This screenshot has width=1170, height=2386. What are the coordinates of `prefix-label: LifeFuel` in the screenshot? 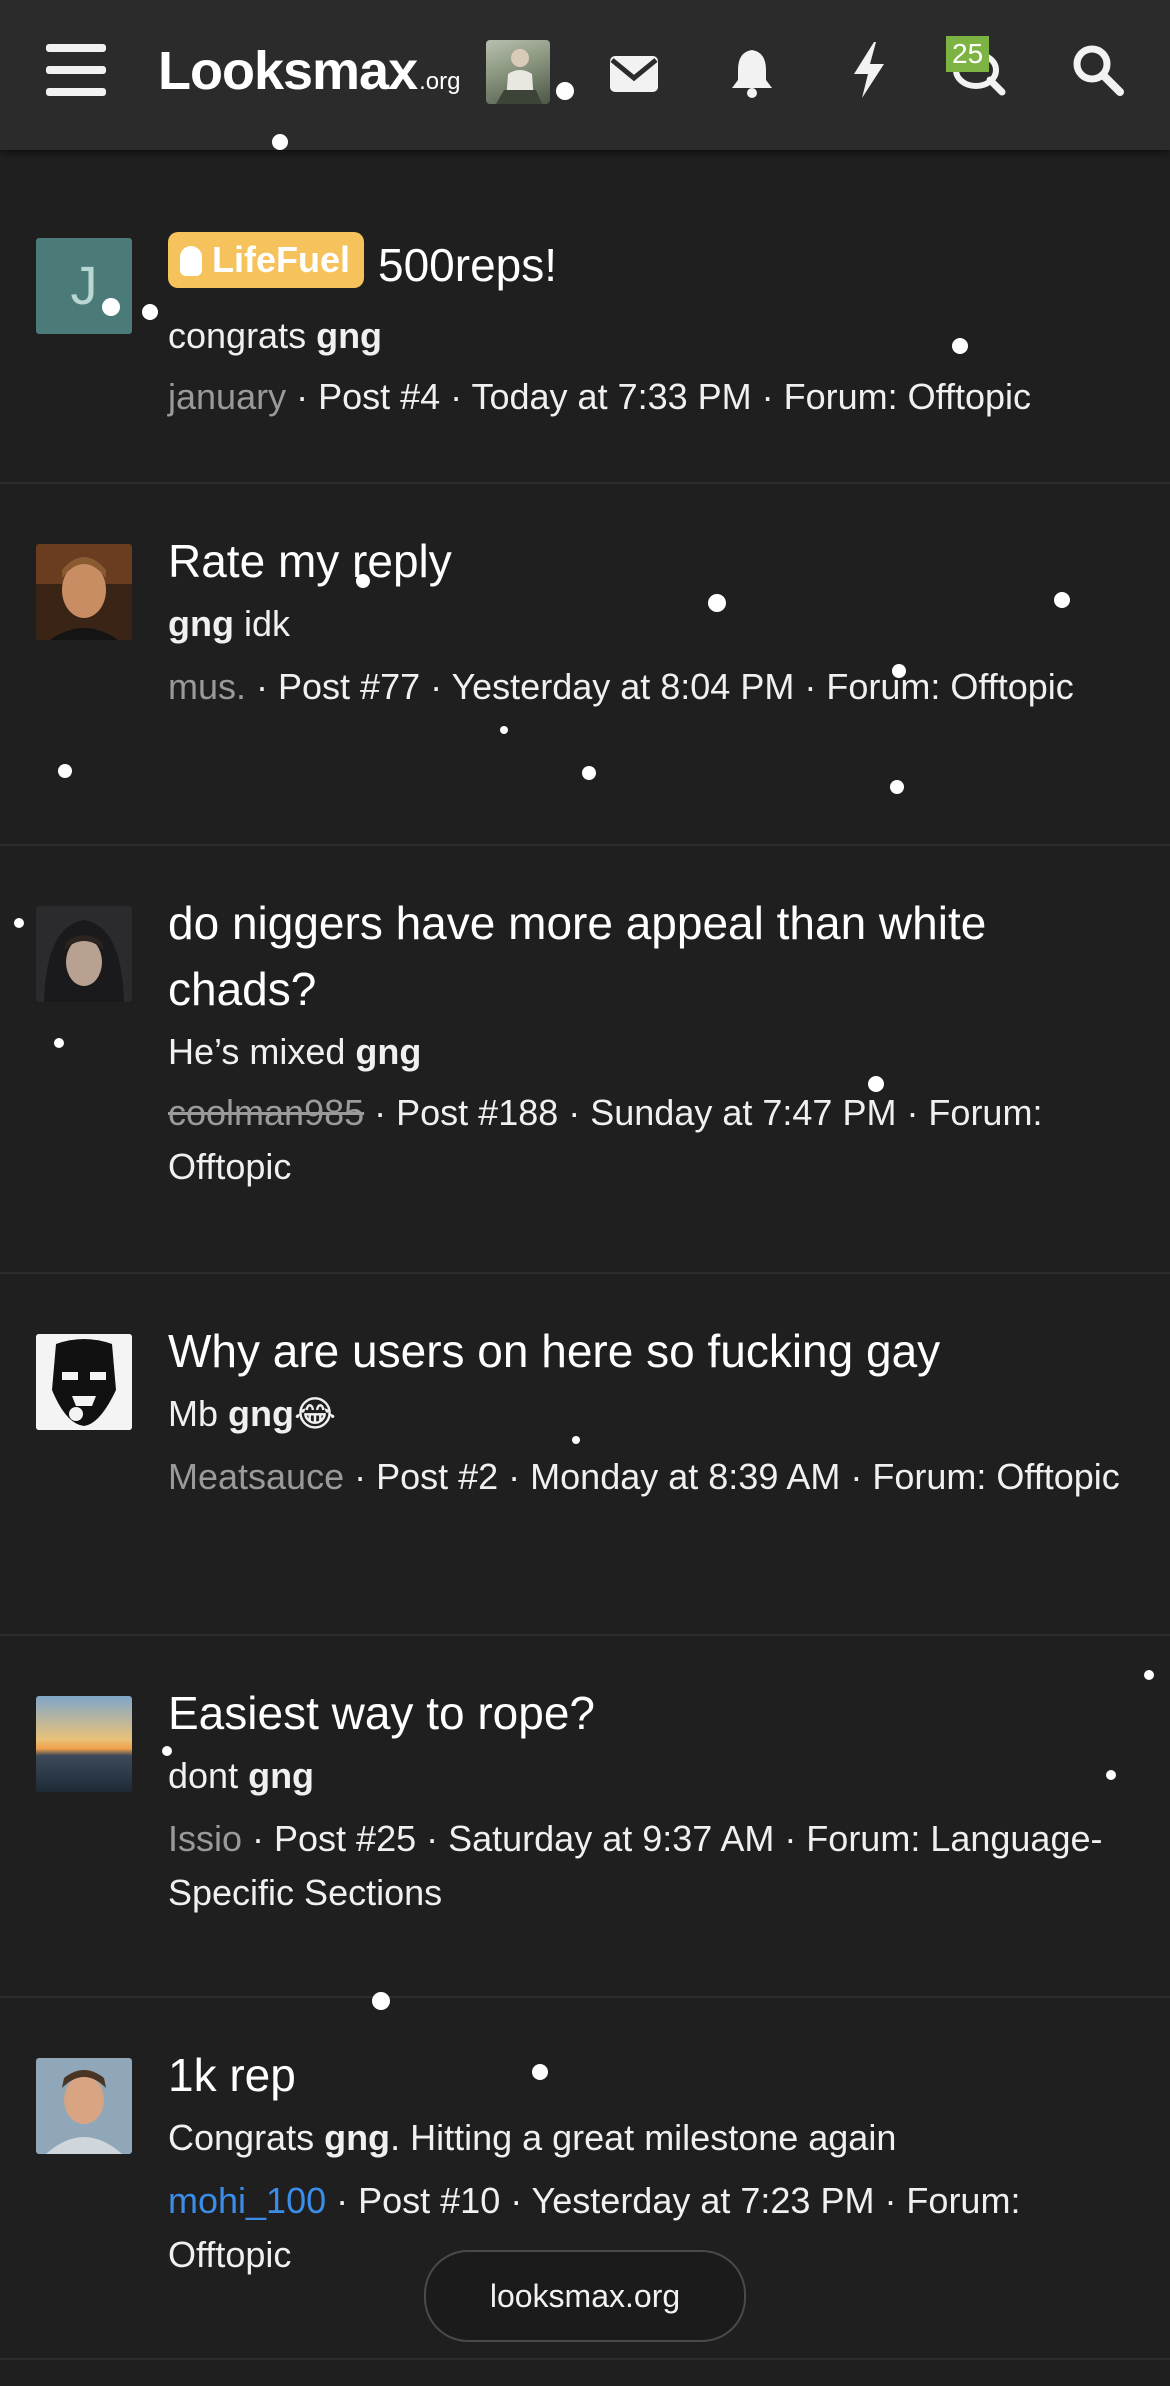 It's located at (281, 259).